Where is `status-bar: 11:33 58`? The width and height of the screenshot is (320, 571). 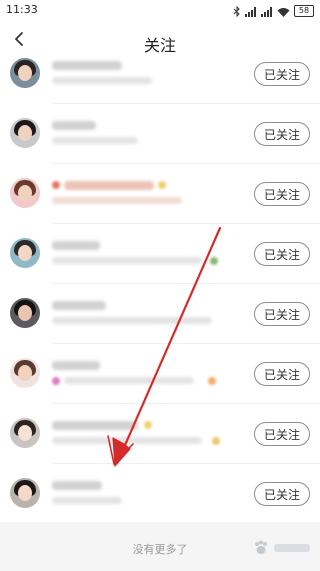 status-bar: 11:33 58 is located at coordinates (160, 11).